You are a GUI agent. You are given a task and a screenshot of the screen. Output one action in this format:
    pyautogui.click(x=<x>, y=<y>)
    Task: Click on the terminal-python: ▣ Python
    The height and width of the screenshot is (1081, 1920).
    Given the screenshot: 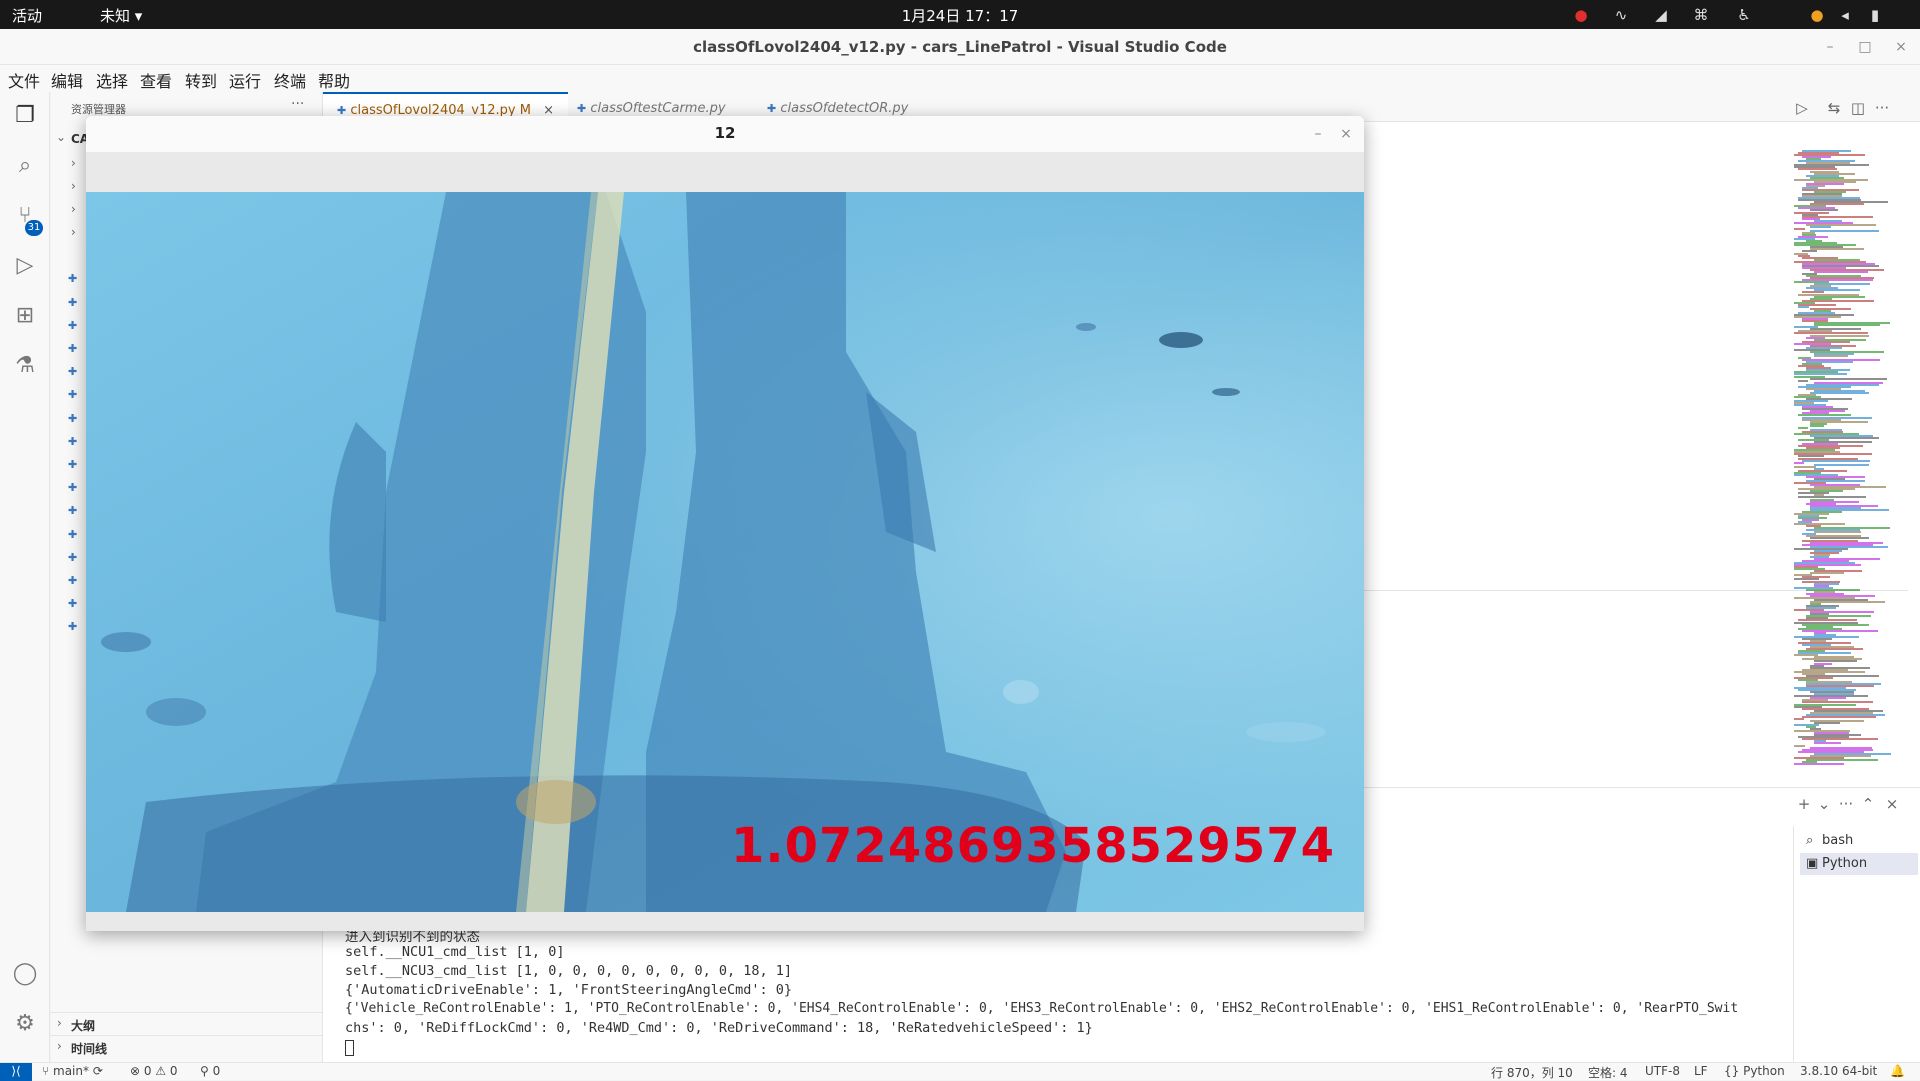 What is the action you would take?
    pyautogui.click(x=1859, y=864)
    